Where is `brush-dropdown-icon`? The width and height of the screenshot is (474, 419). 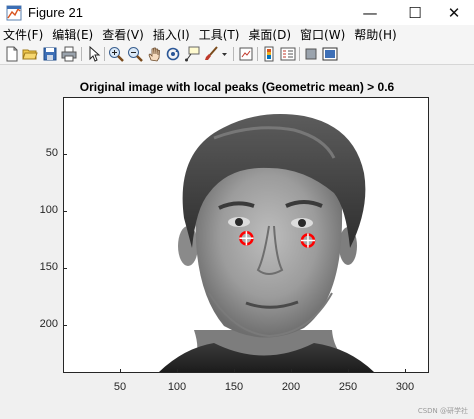
brush-dropdown-icon is located at coordinates (224, 54).